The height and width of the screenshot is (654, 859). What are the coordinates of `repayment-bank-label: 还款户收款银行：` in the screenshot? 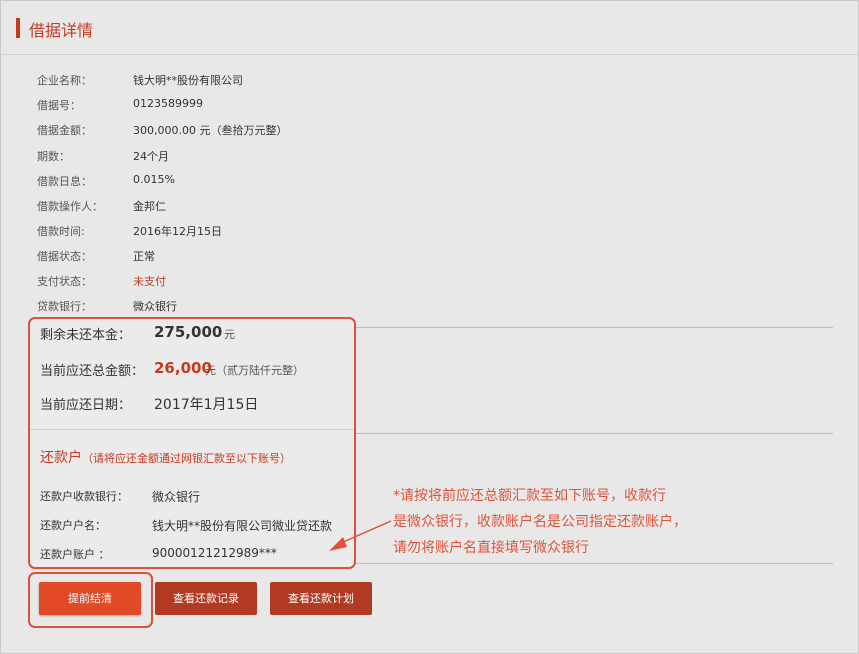 It's located at (84, 496).